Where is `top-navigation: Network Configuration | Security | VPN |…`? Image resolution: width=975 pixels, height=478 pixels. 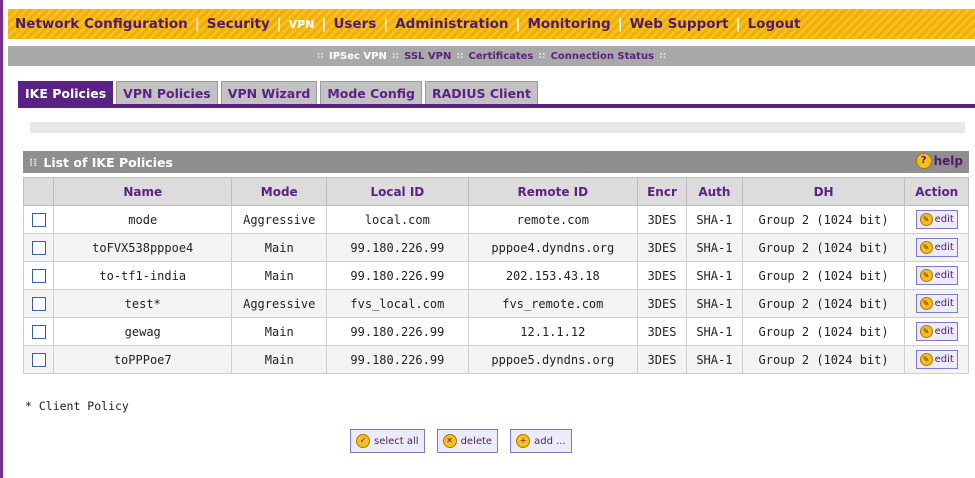 top-navigation: Network Configuration | Security | VPN |… is located at coordinates (491, 24).